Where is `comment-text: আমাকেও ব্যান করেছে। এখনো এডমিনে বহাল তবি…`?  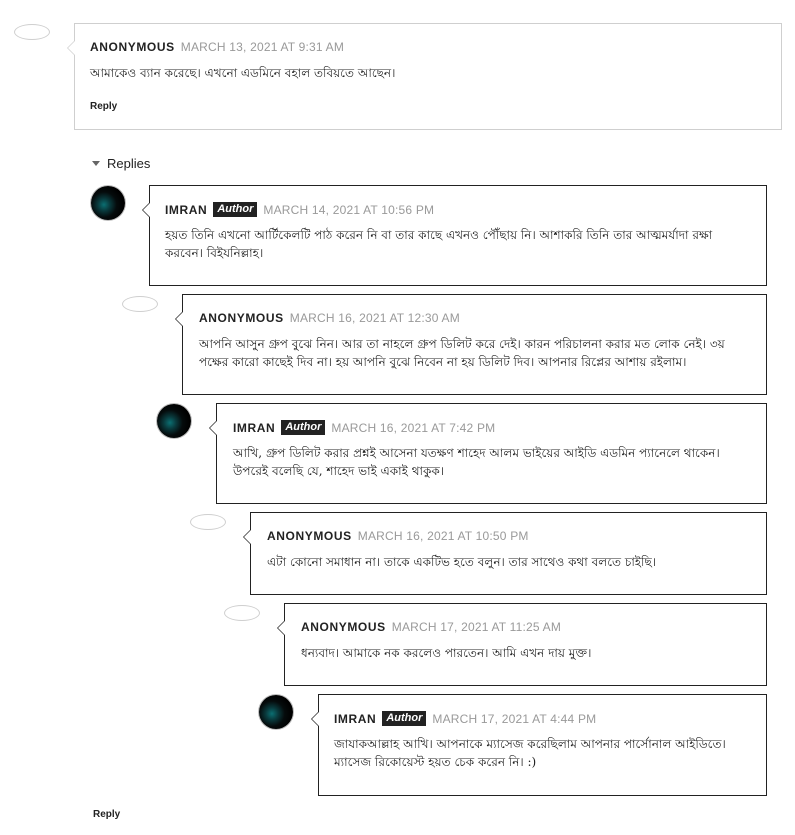
comment-text: আমাকেও ব্যান করেছে। এখনো এডমিনে বহাল তবি… is located at coordinates (243, 73).